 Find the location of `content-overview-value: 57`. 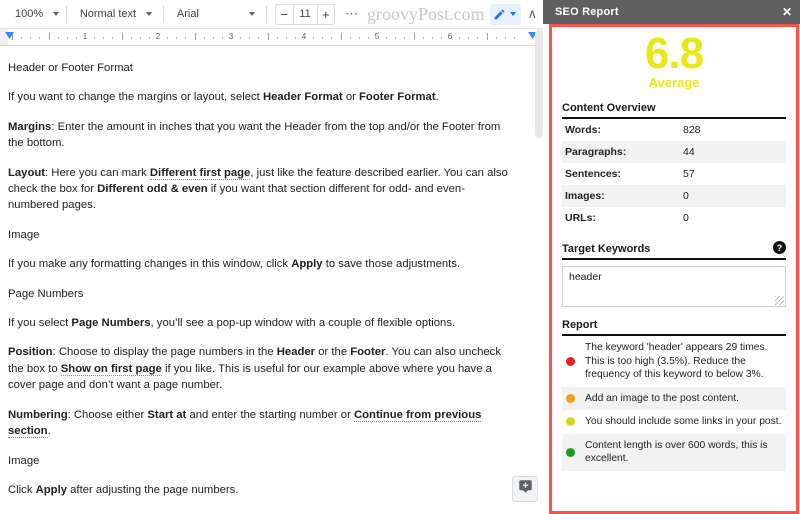

content-overview-value: 57 is located at coordinates (689, 174).